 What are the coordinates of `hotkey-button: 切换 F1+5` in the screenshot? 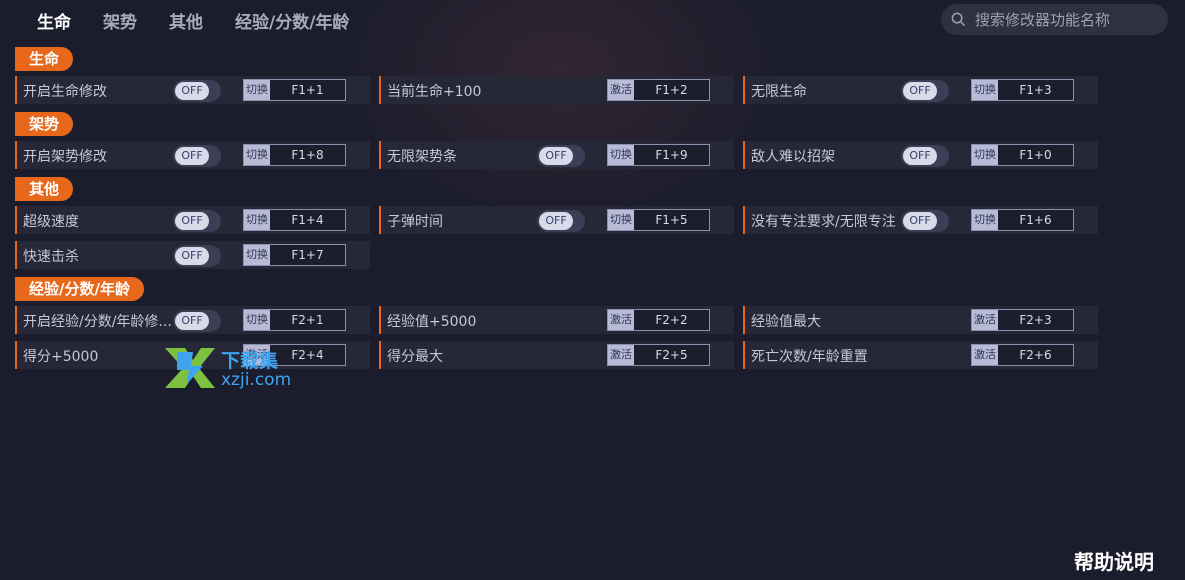 It's located at (658, 220).